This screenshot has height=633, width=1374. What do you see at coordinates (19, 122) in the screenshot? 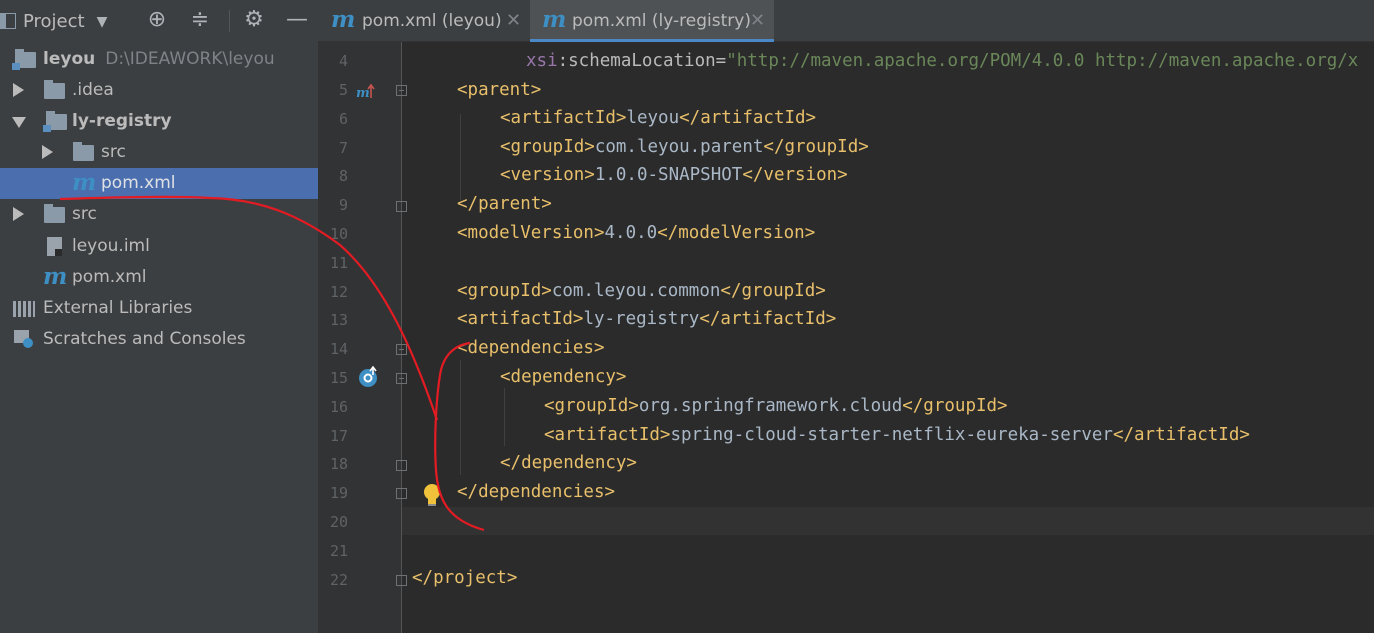
I see `collapse-arrow-icon` at bounding box center [19, 122].